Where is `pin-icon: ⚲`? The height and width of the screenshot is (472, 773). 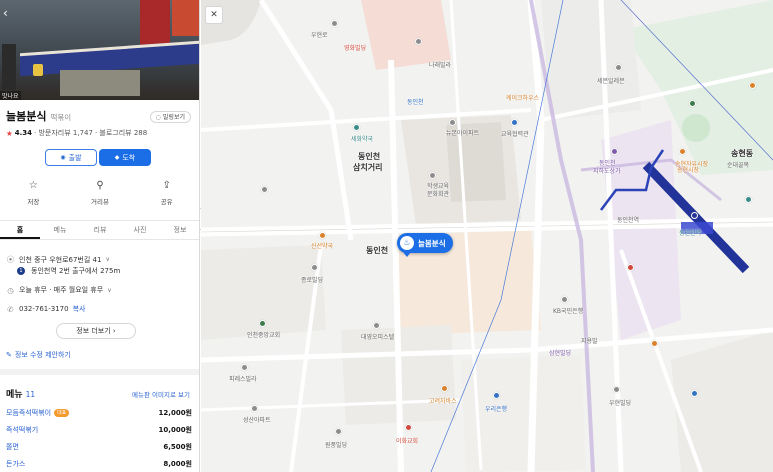 pin-icon: ⚲ is located at coordinates (100, 185).